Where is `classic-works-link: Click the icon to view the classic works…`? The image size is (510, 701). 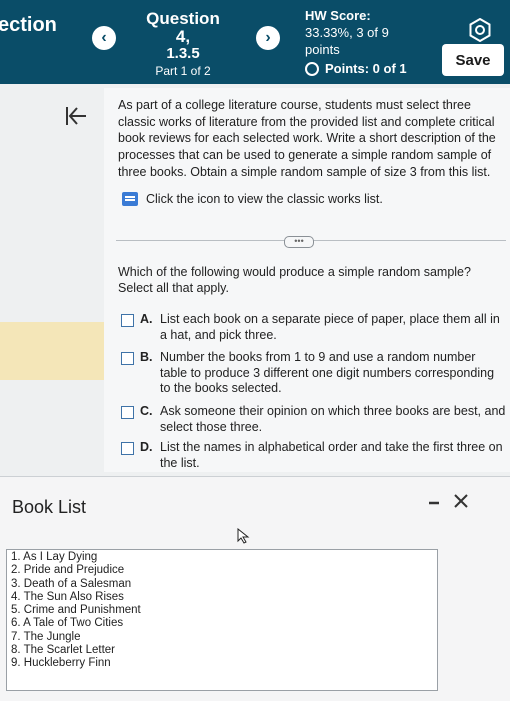
classic-works-link: Click the icon to view the classic works… is located at coordinates (252, 199).